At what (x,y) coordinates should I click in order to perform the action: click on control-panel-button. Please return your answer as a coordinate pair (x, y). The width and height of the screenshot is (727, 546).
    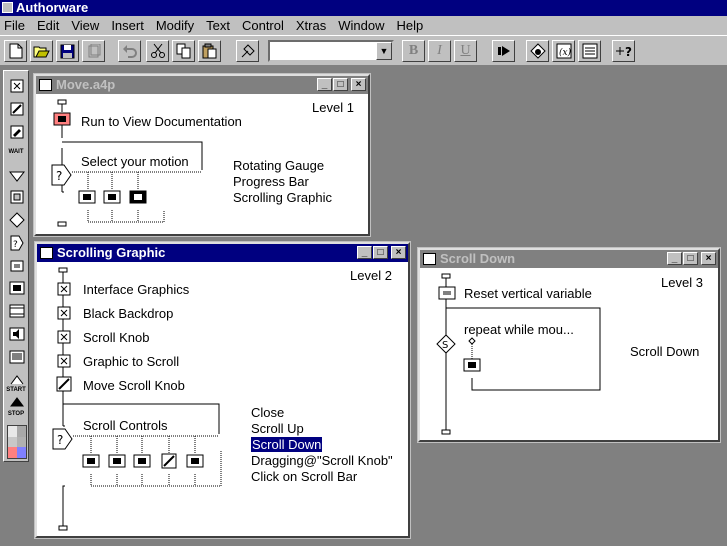
    Looking at the image, I should click on (537, 51).